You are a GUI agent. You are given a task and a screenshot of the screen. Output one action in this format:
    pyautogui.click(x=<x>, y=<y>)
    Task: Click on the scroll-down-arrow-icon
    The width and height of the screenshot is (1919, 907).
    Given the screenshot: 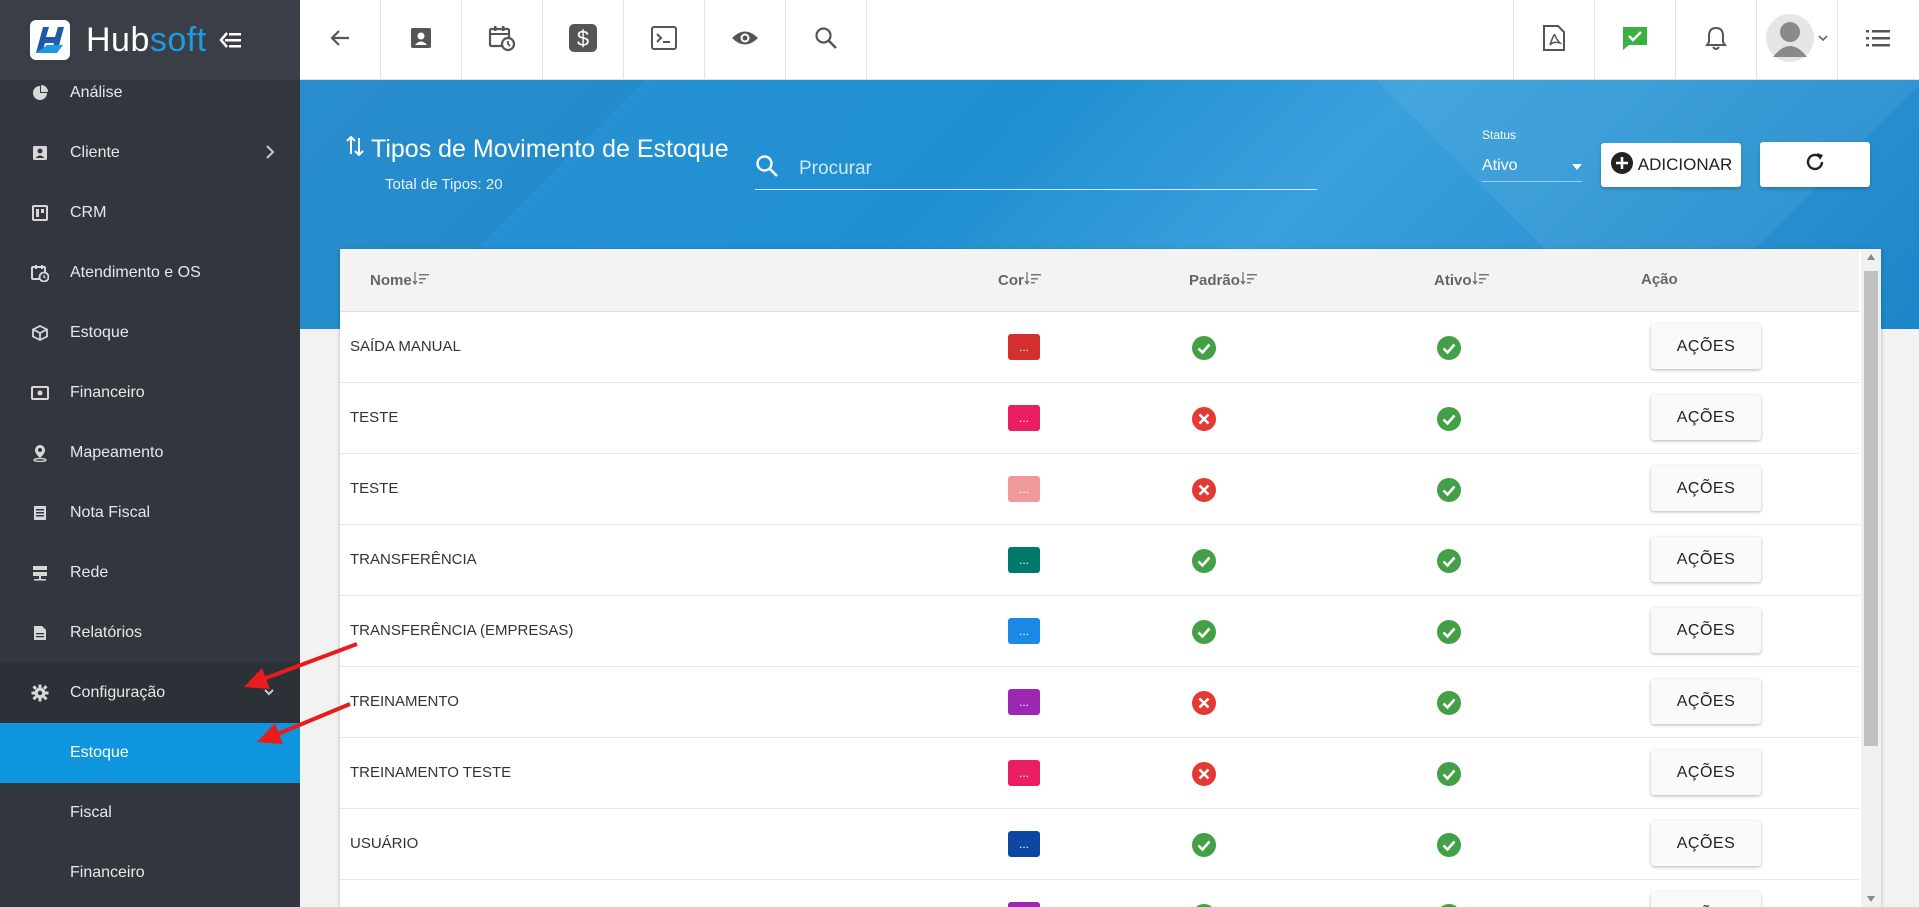 What is the action you would take?
    pyautogui.click(x=1871, y=899)
    